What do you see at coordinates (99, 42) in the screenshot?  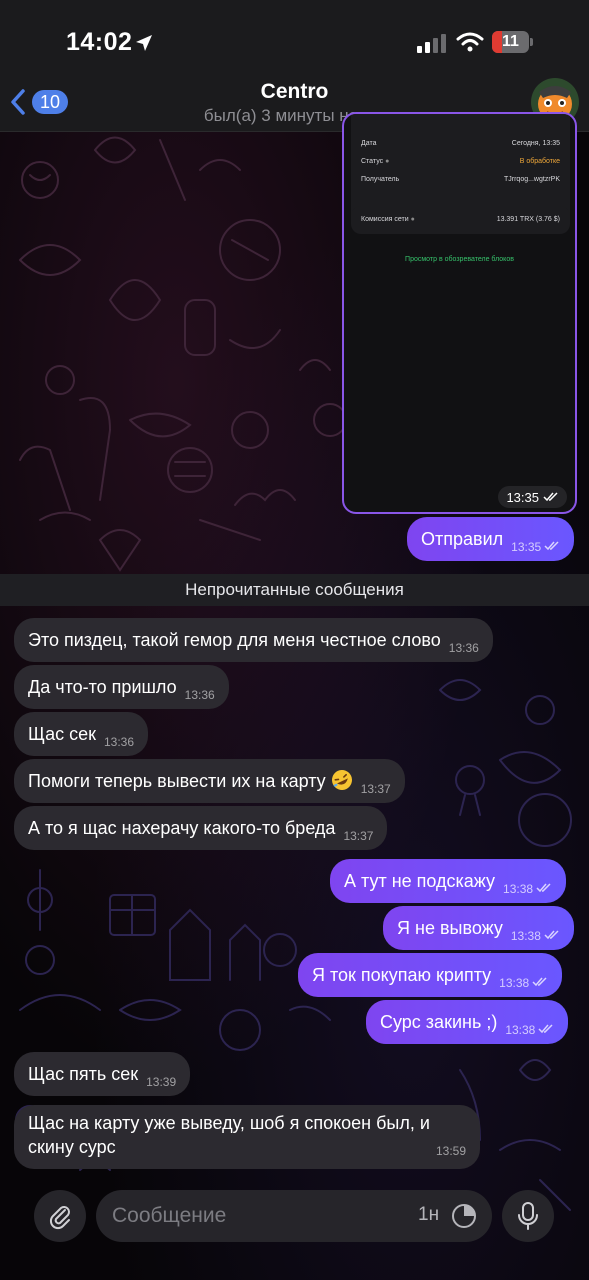 I see `status-time: 14:02` at bounding box center [99, 42].